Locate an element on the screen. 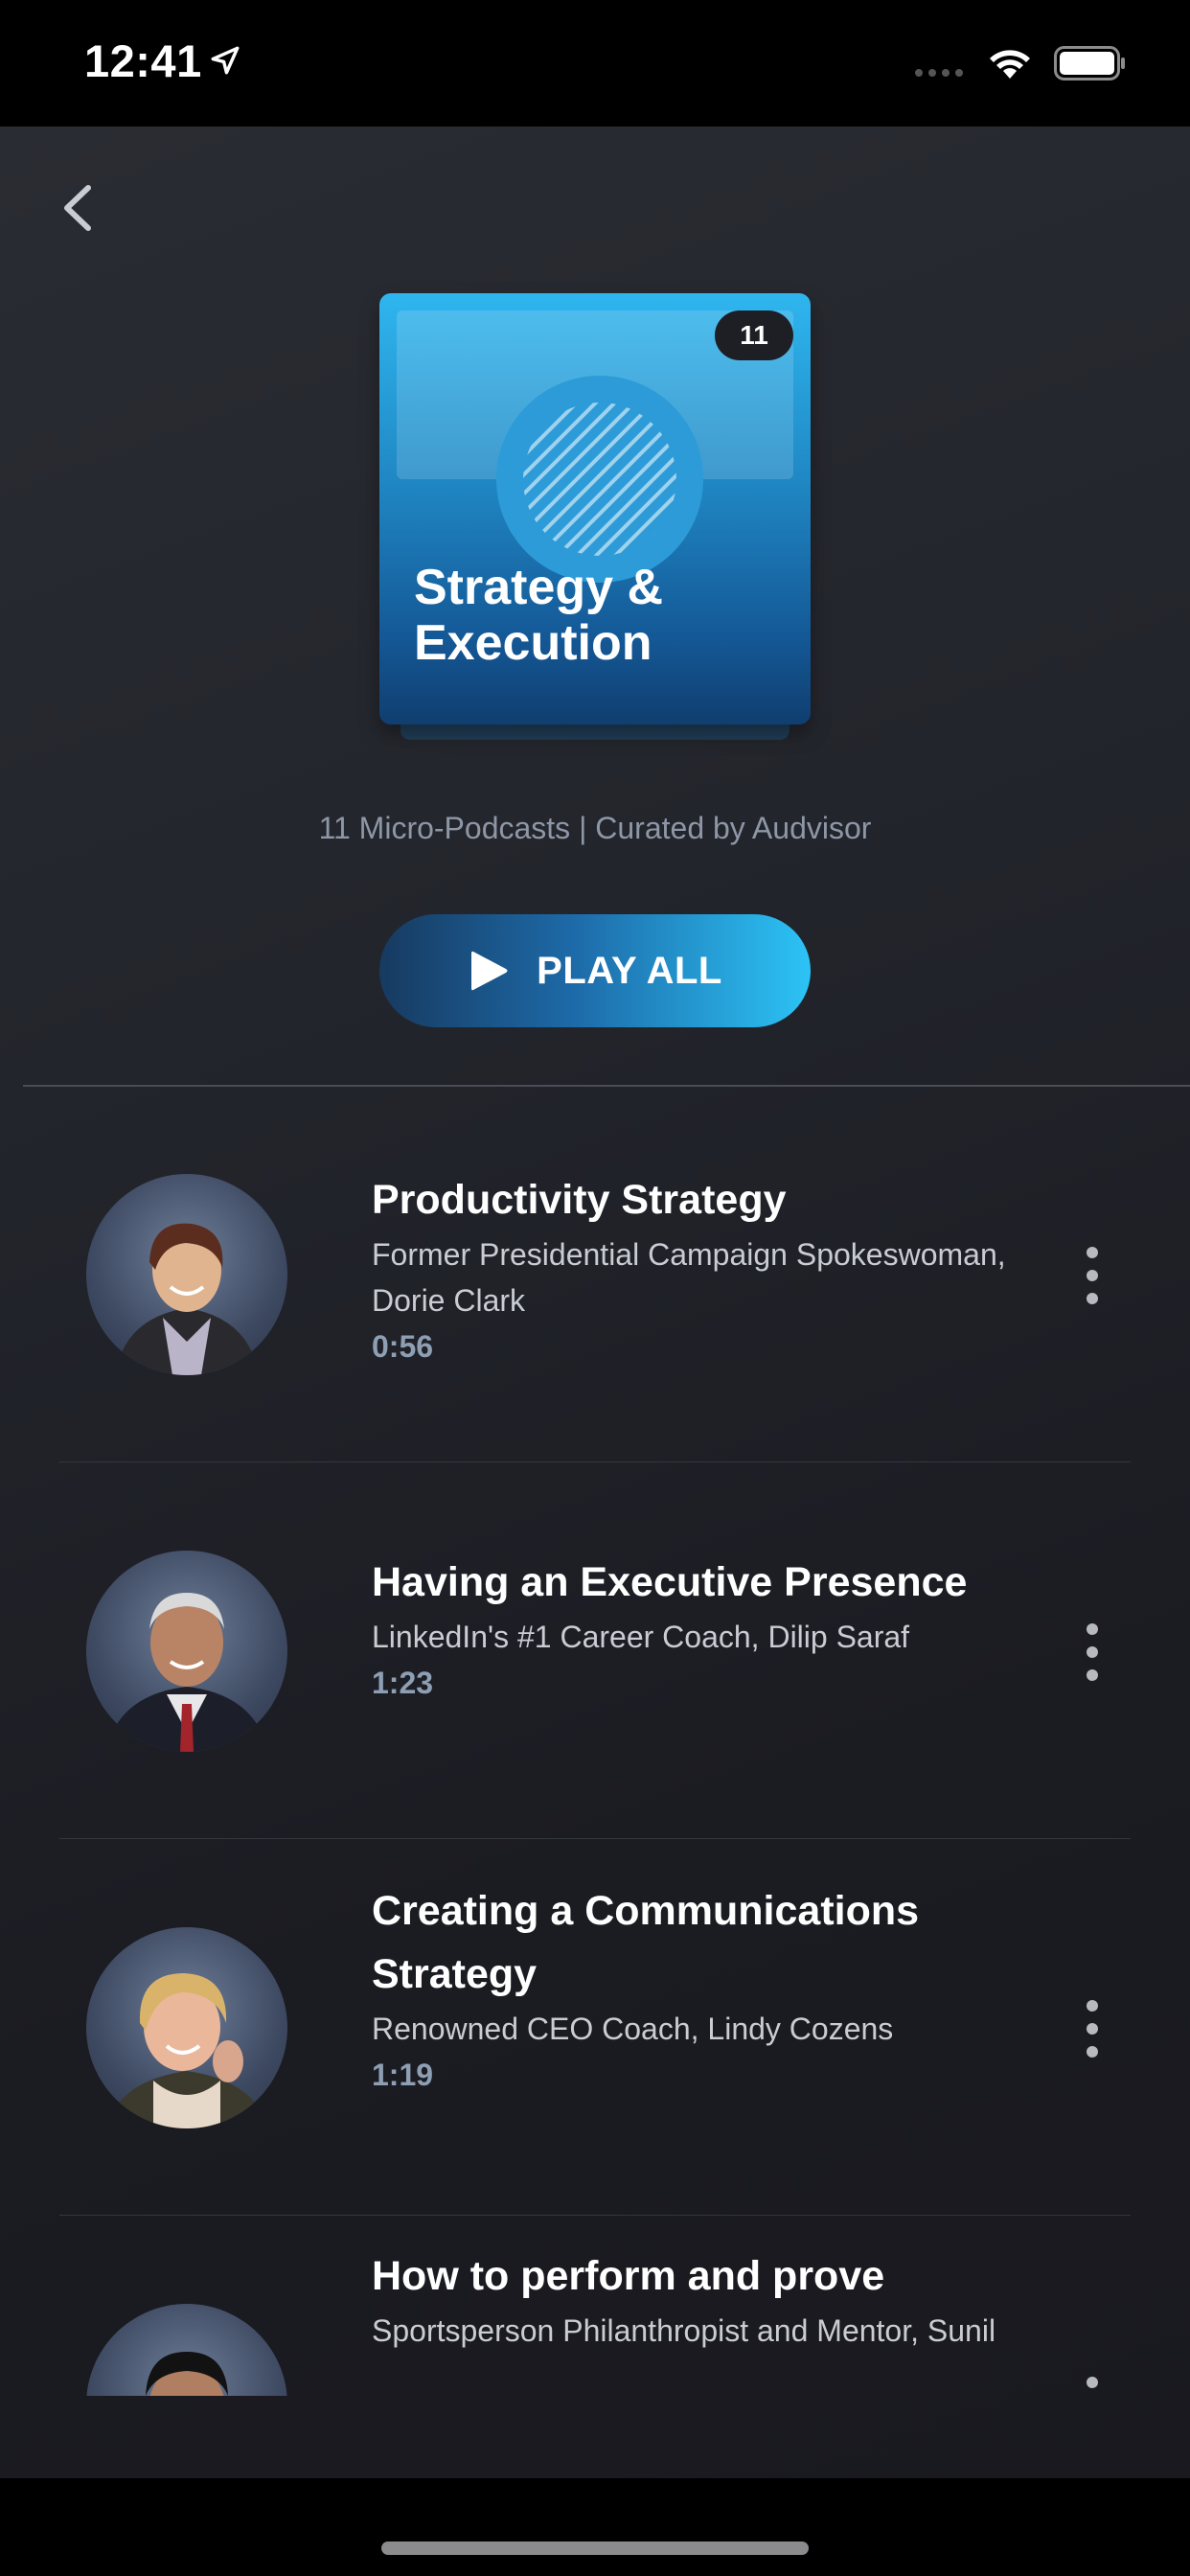 The image size is (1190, 2576). item-title: Creating a Communications is located at coordinates (646, 1911).